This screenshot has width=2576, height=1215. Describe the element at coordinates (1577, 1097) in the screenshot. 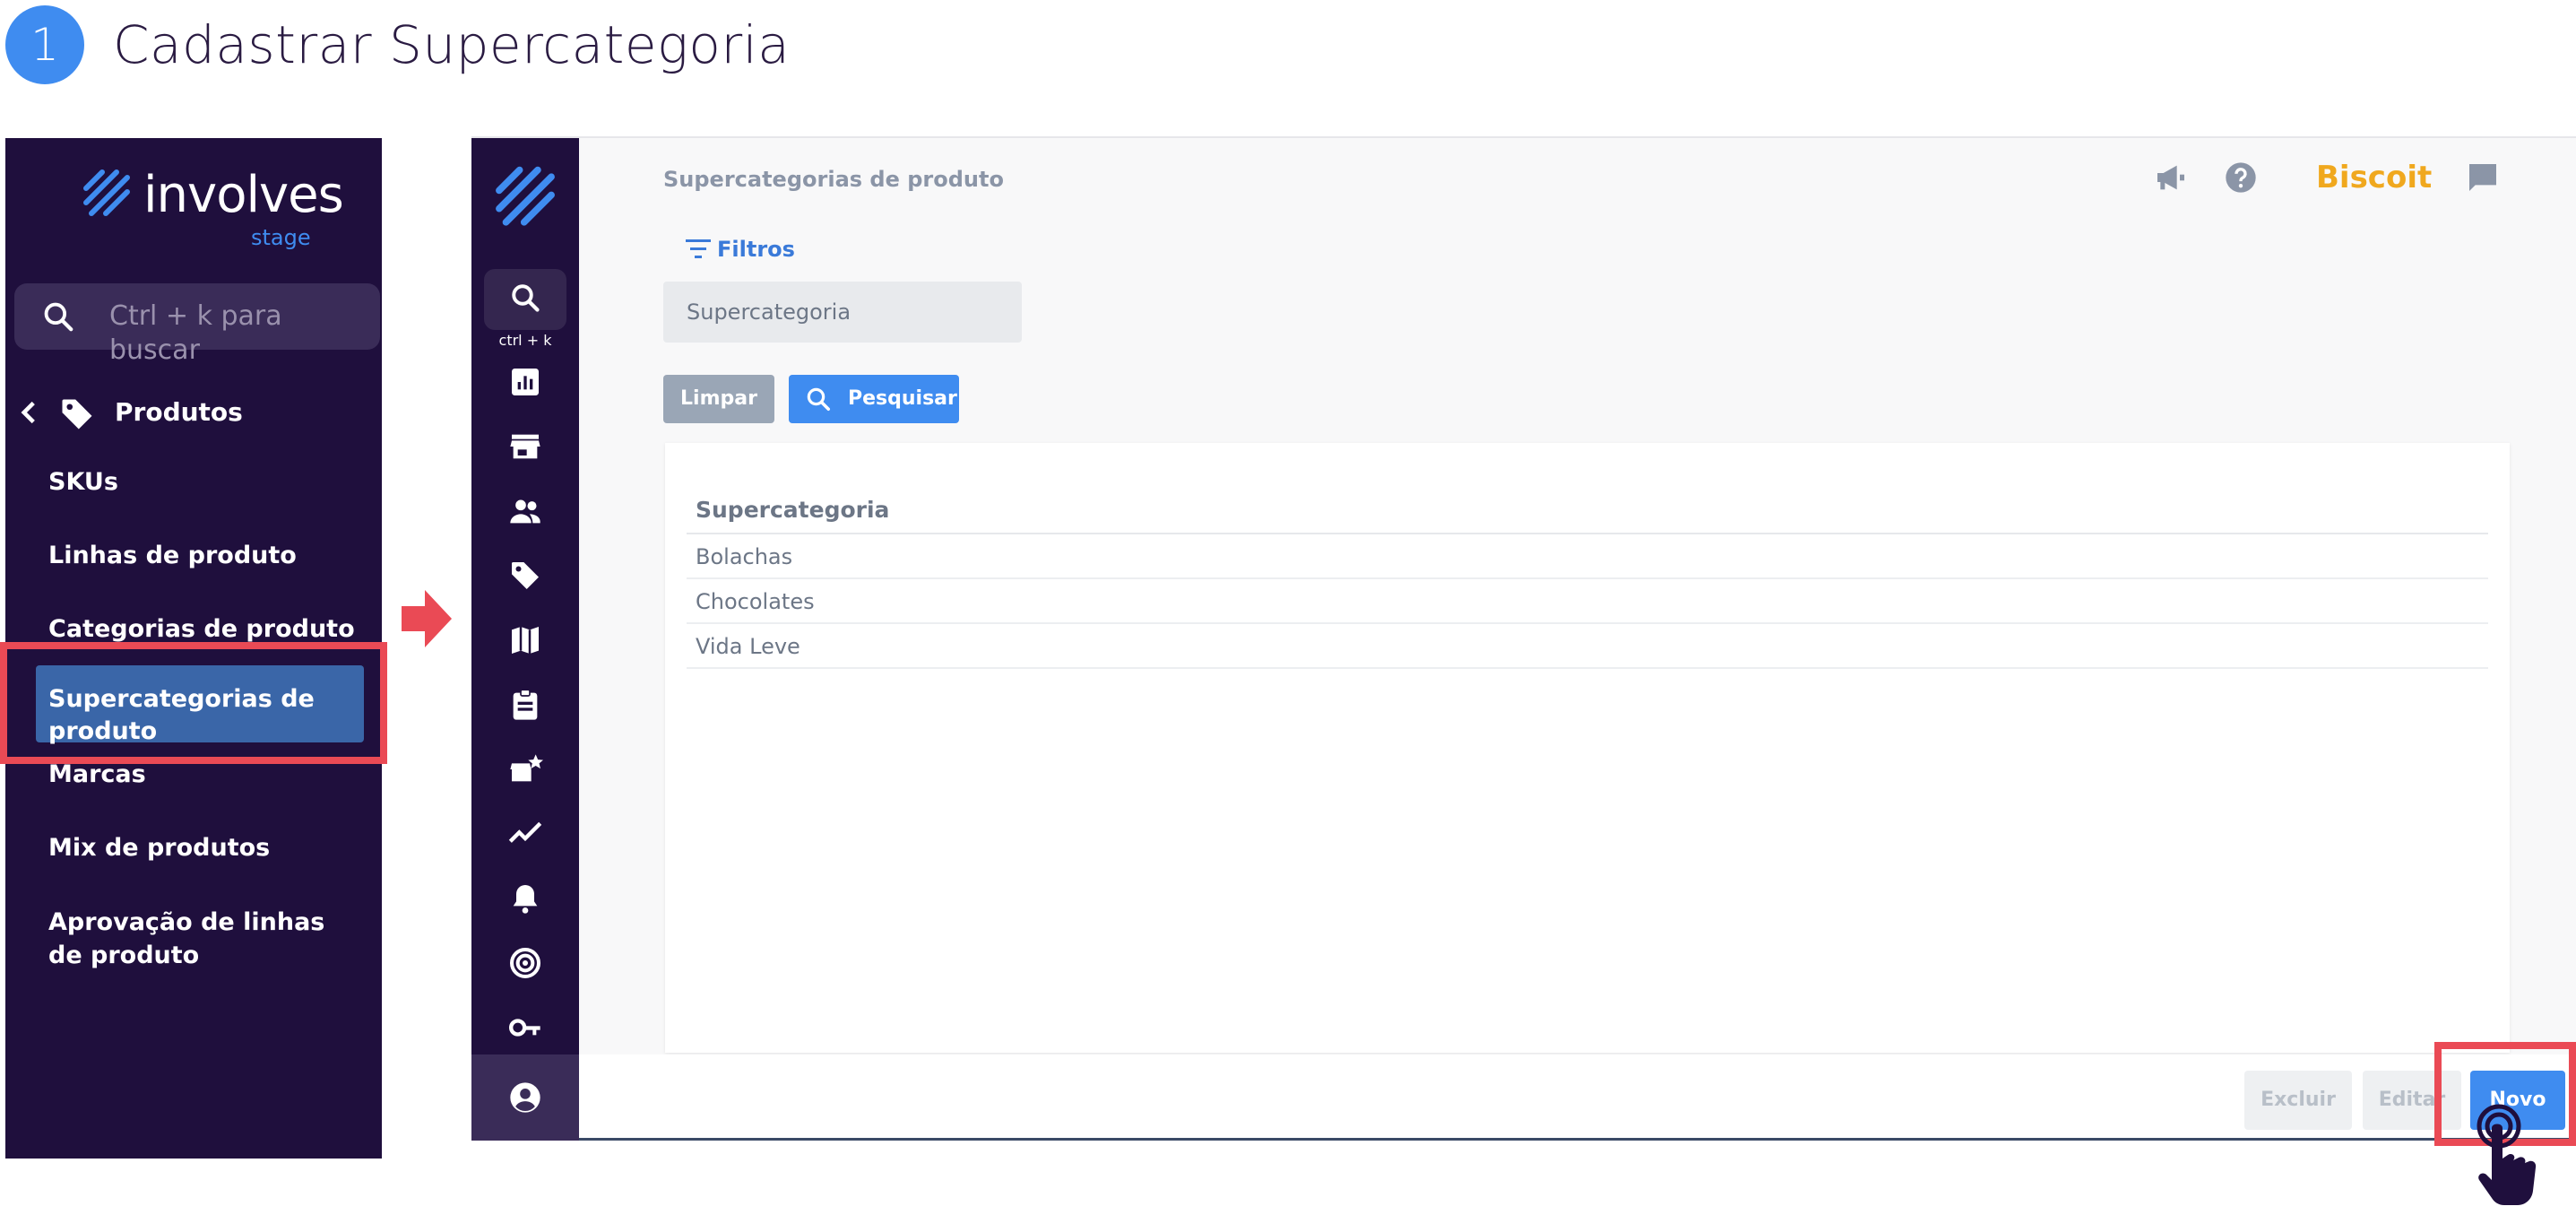

I see `action-footer: Excluir Editar Novo` at that location.